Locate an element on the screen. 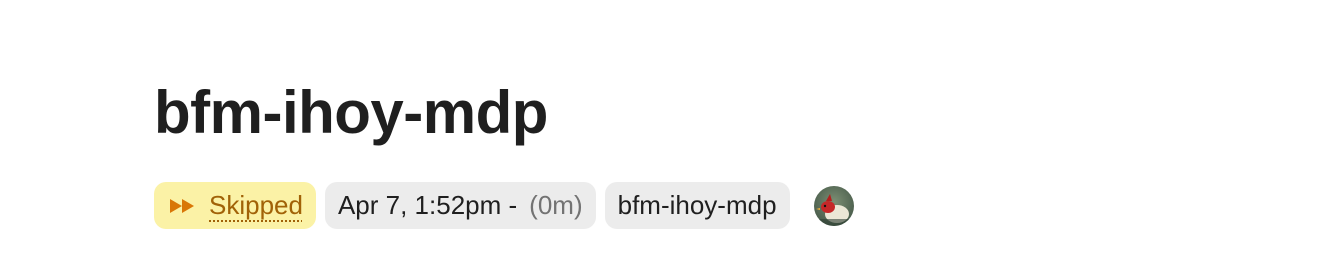 The height and width of the screenshot is (272, 1344). time-badge: Apr 7, 1:52pm - (0m) is located at coordinates (460, 205).